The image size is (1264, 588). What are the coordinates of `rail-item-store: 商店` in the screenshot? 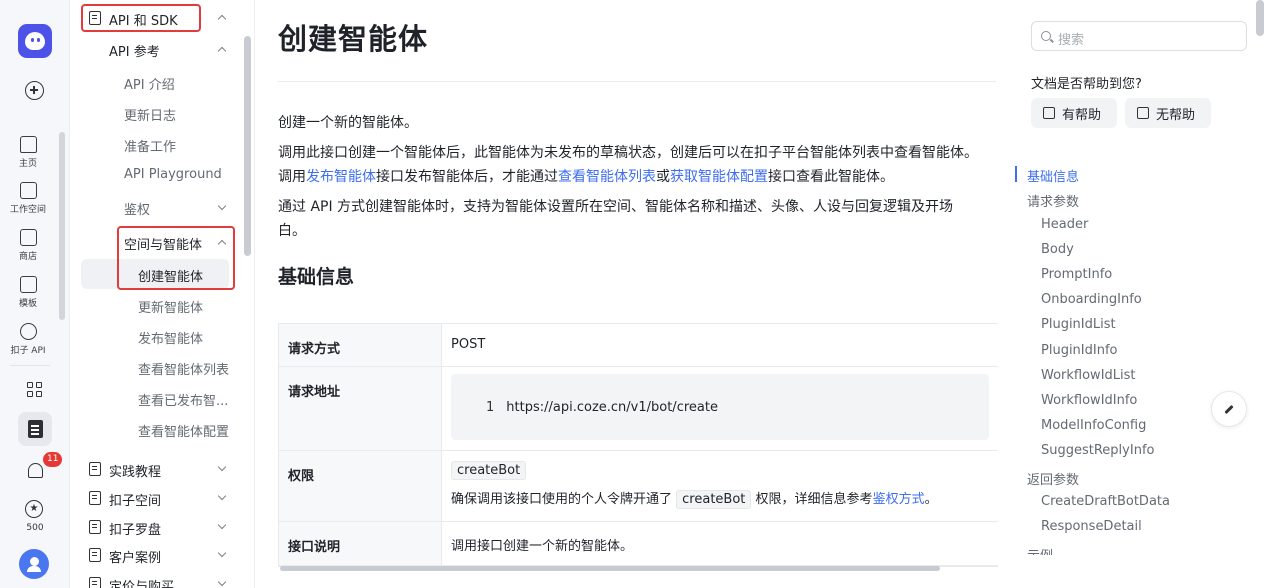 It's located at (28, 245).